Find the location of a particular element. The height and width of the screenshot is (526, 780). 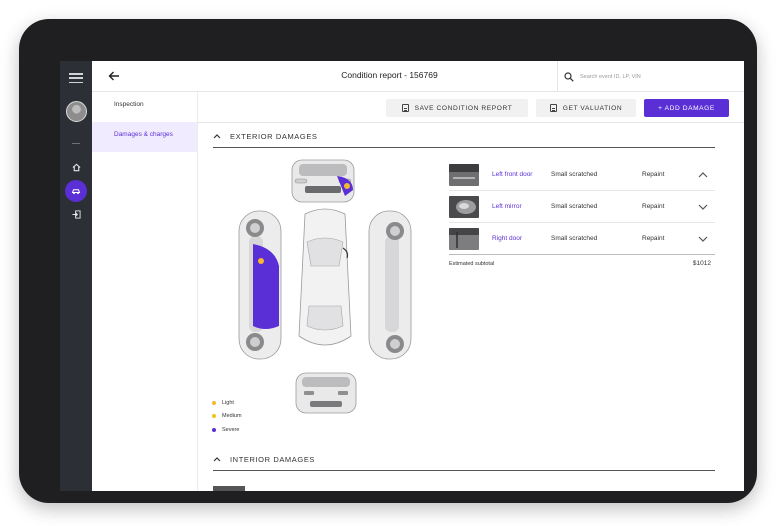

home-icon is located at coordinates (76, 167).